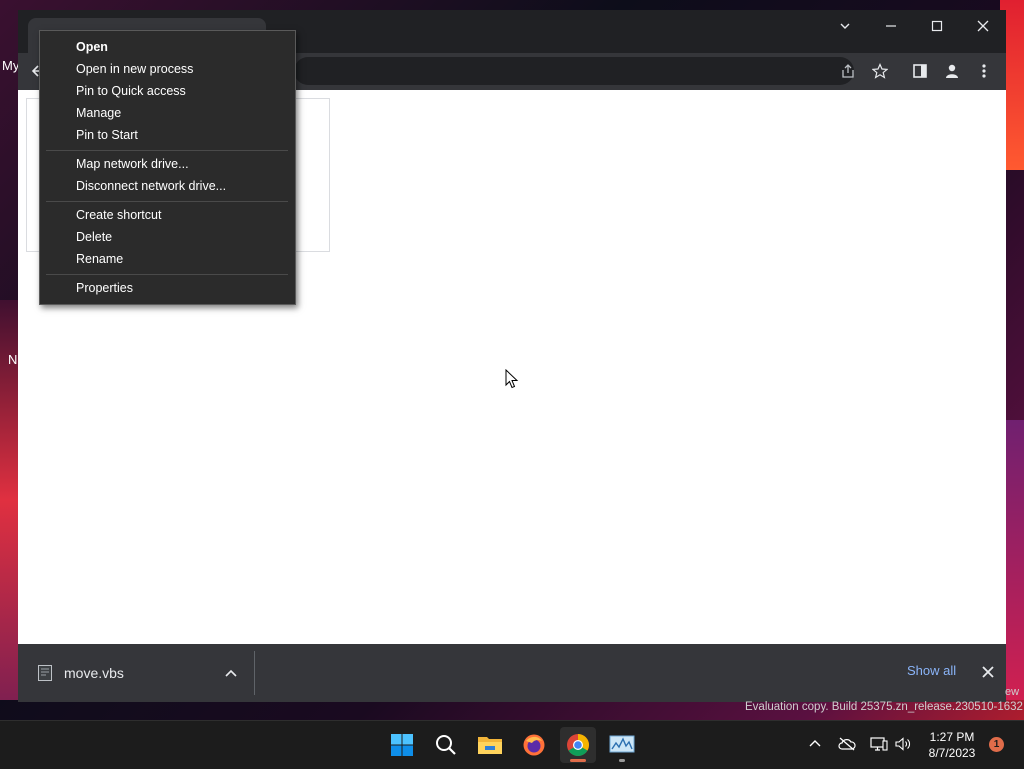  Describe the element at coordinates (131, 91) in the screenshot. I see `menu-item-pin-quick-access: Pin to Quick access` at that location.